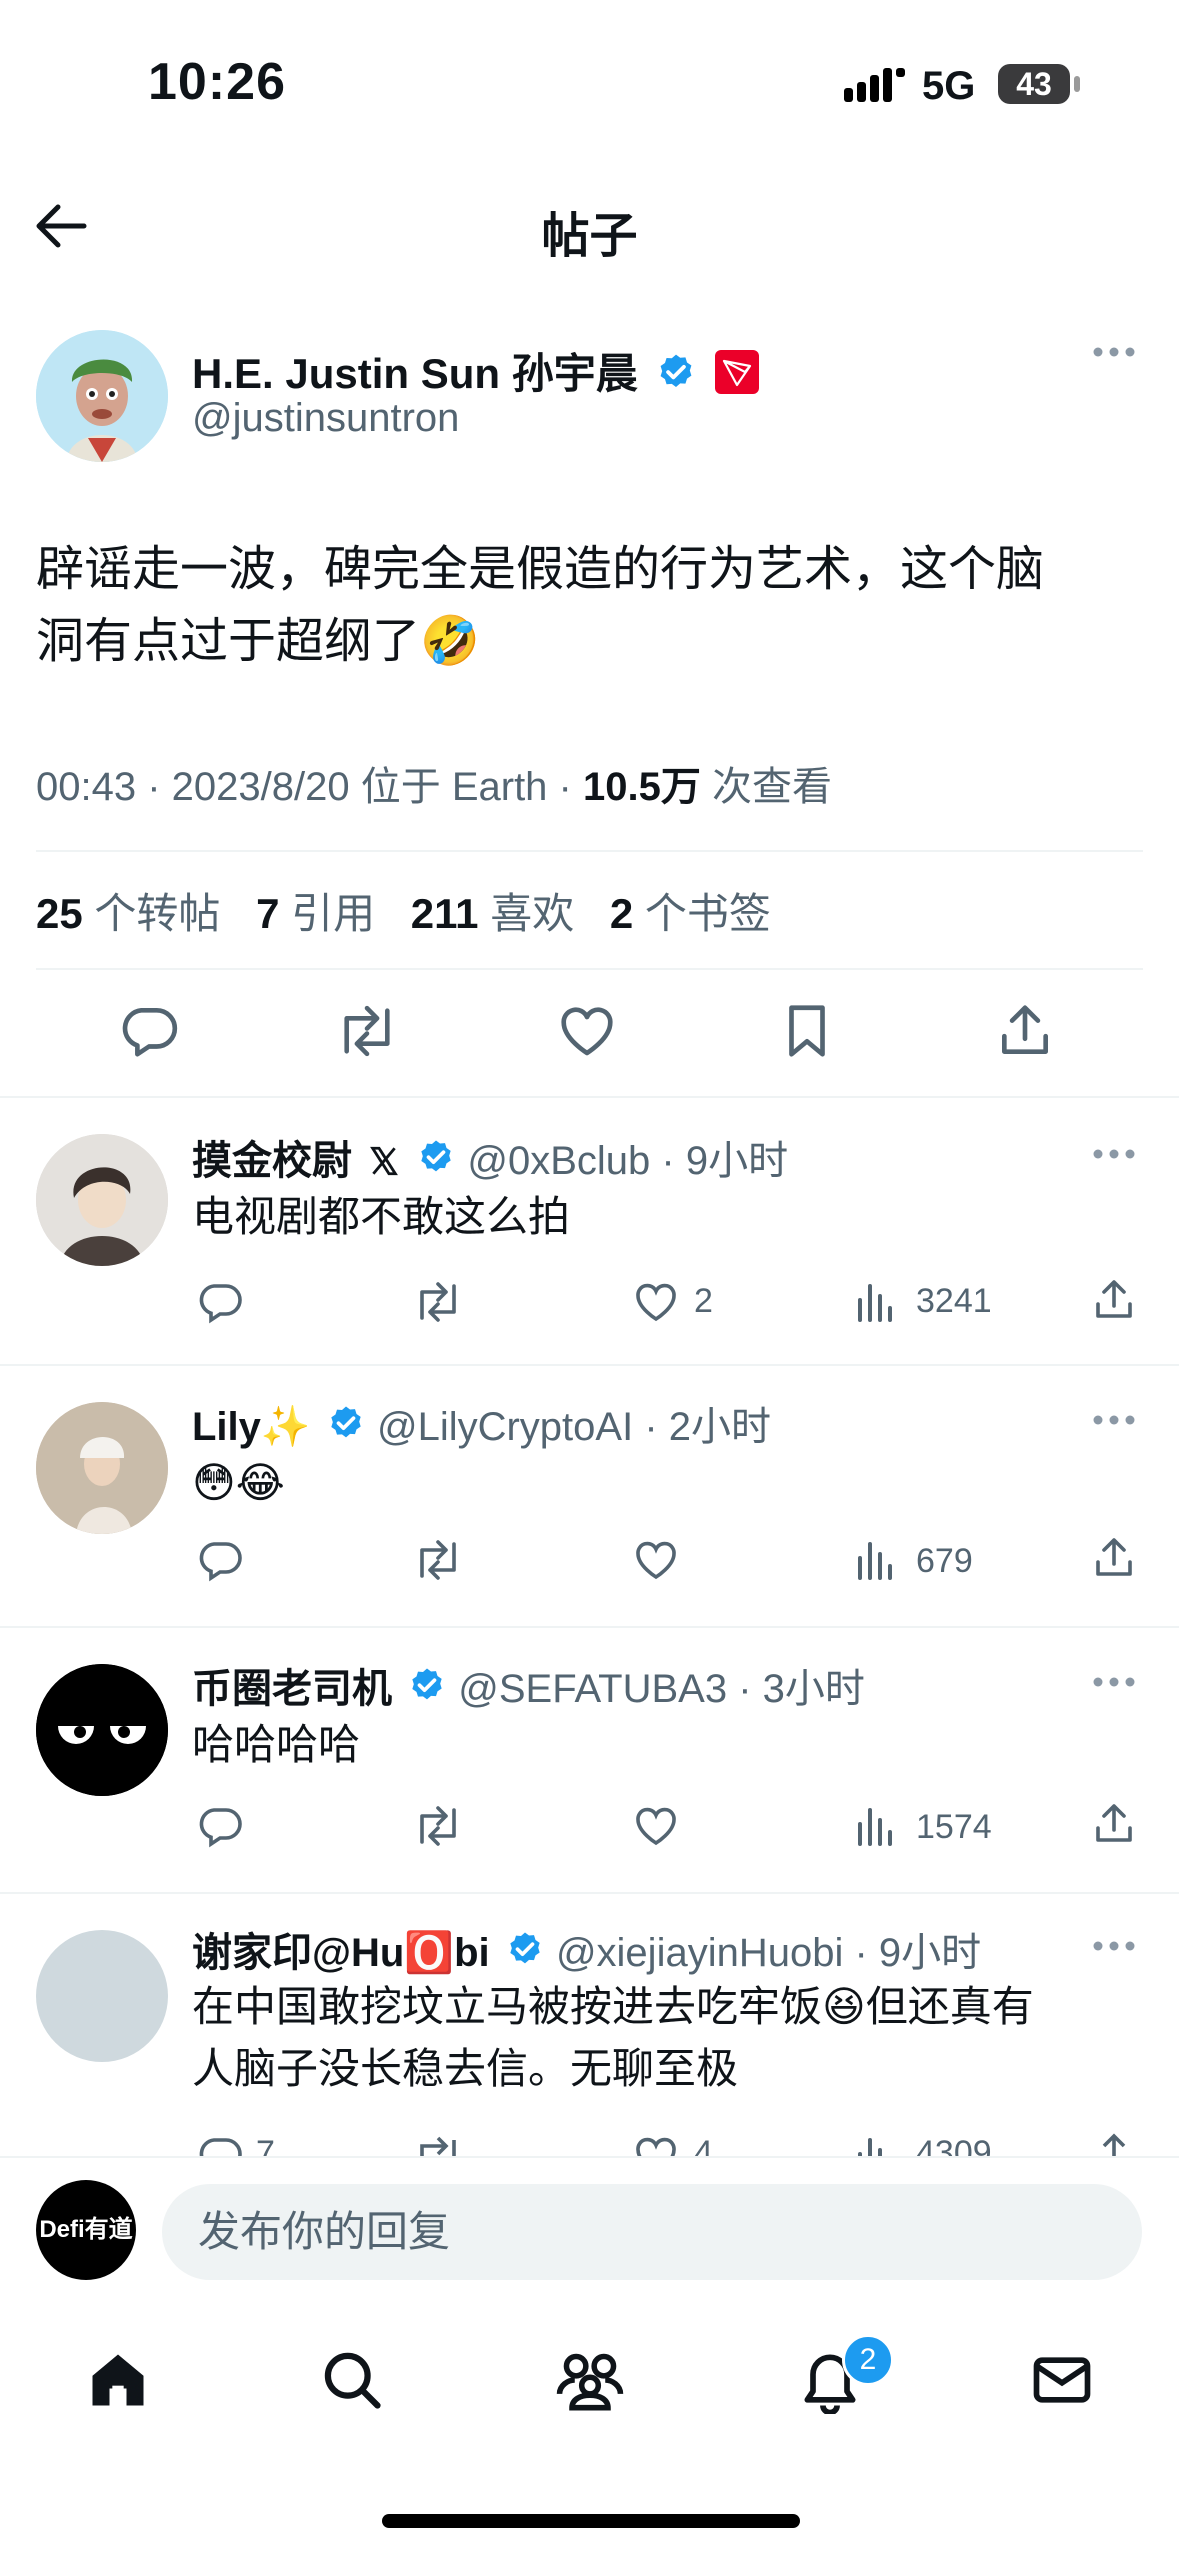 The image size is (1179, 2556). I want to click on communities-icon, so click(590, 2380).